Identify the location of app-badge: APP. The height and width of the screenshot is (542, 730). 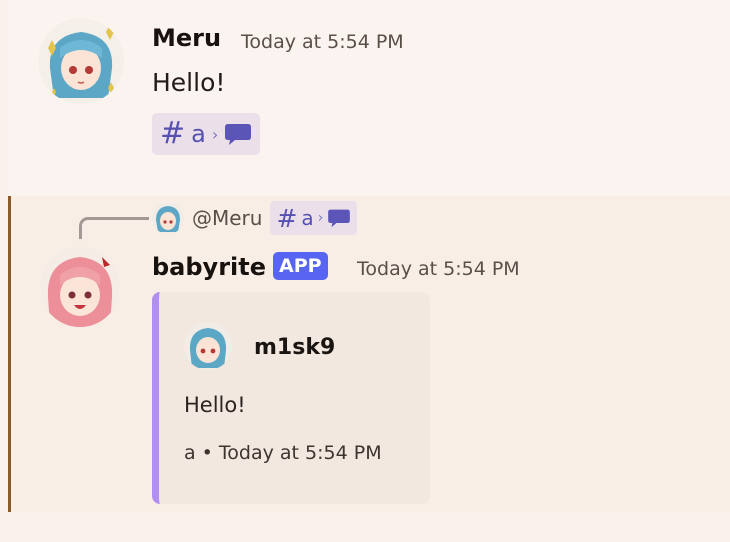
(300, 266).